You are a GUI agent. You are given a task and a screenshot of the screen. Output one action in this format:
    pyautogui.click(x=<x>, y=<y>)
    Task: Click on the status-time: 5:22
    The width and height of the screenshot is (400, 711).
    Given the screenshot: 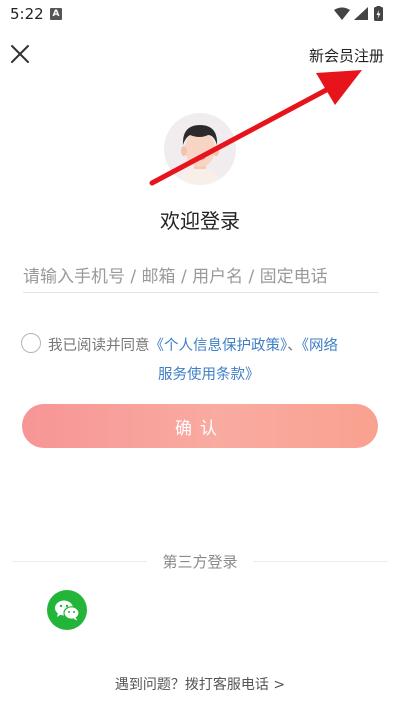 What is the action you would take?
    pyautogui.click(x=27, y=14)
    